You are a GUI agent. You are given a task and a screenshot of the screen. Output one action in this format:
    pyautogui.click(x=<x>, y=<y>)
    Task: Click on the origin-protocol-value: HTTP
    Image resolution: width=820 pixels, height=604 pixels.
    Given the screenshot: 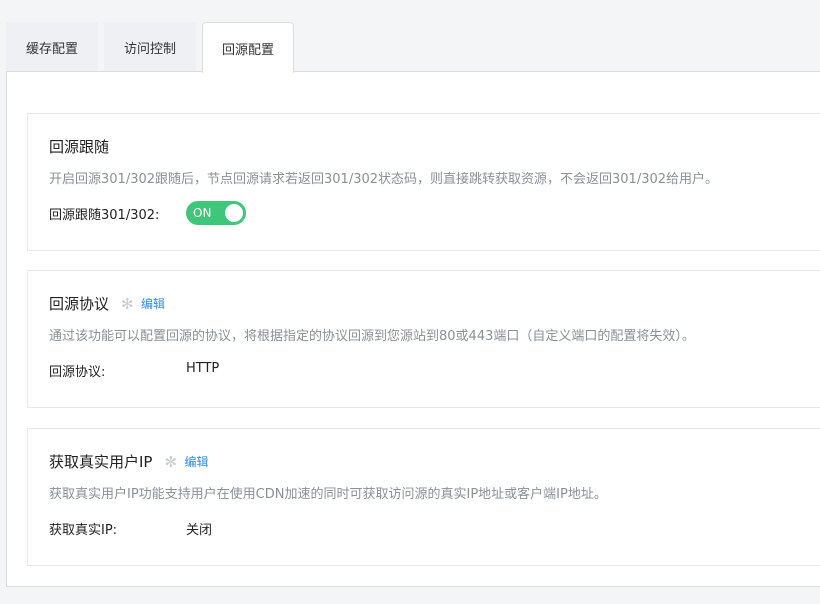 What is the action you would take?
    pyautogui.click(x=203, y=368)
    